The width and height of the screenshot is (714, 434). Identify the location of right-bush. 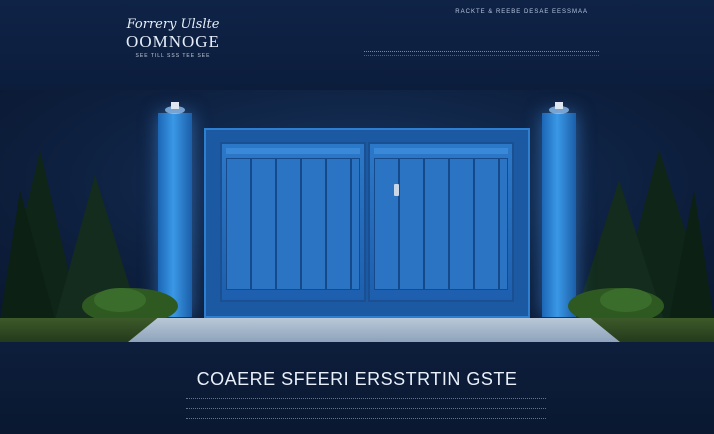
(616, 304).